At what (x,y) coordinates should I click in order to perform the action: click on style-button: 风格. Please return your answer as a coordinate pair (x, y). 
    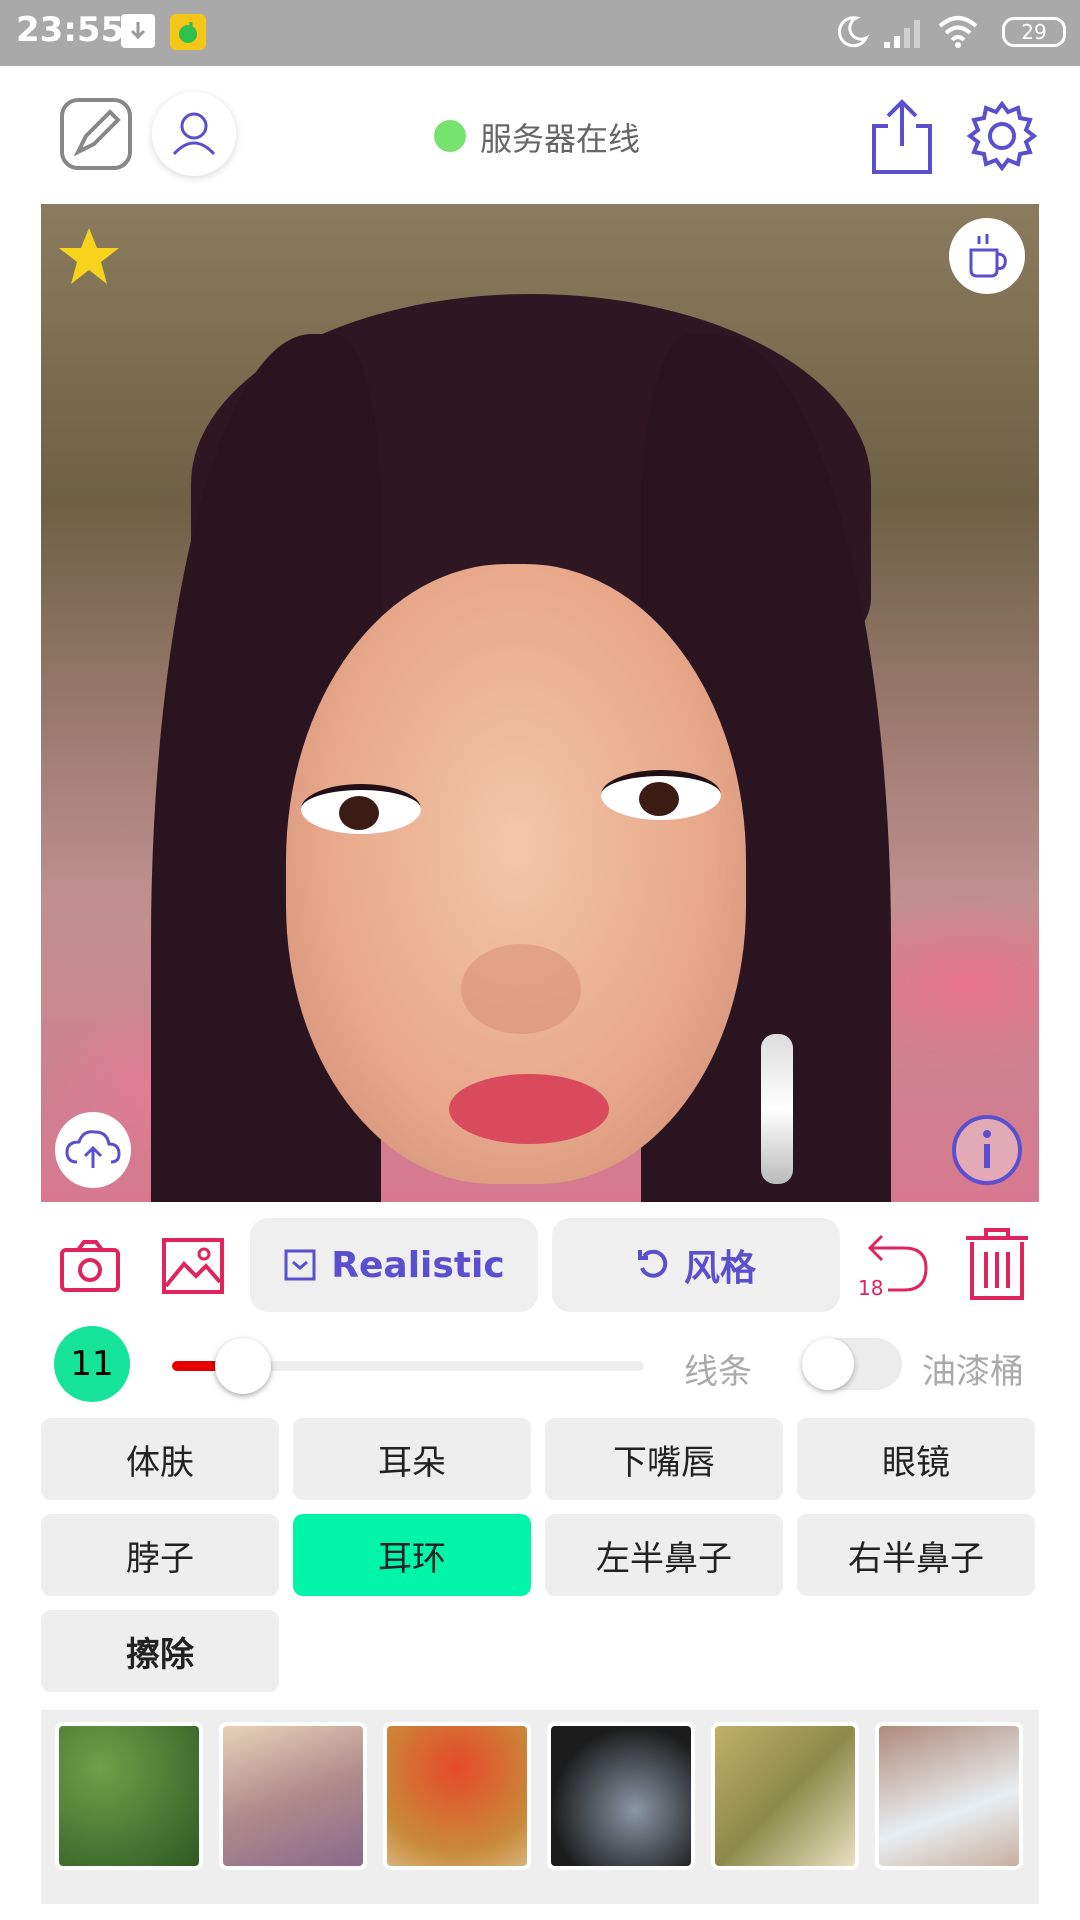
    Looking at the image, I should click on (696, 1265).